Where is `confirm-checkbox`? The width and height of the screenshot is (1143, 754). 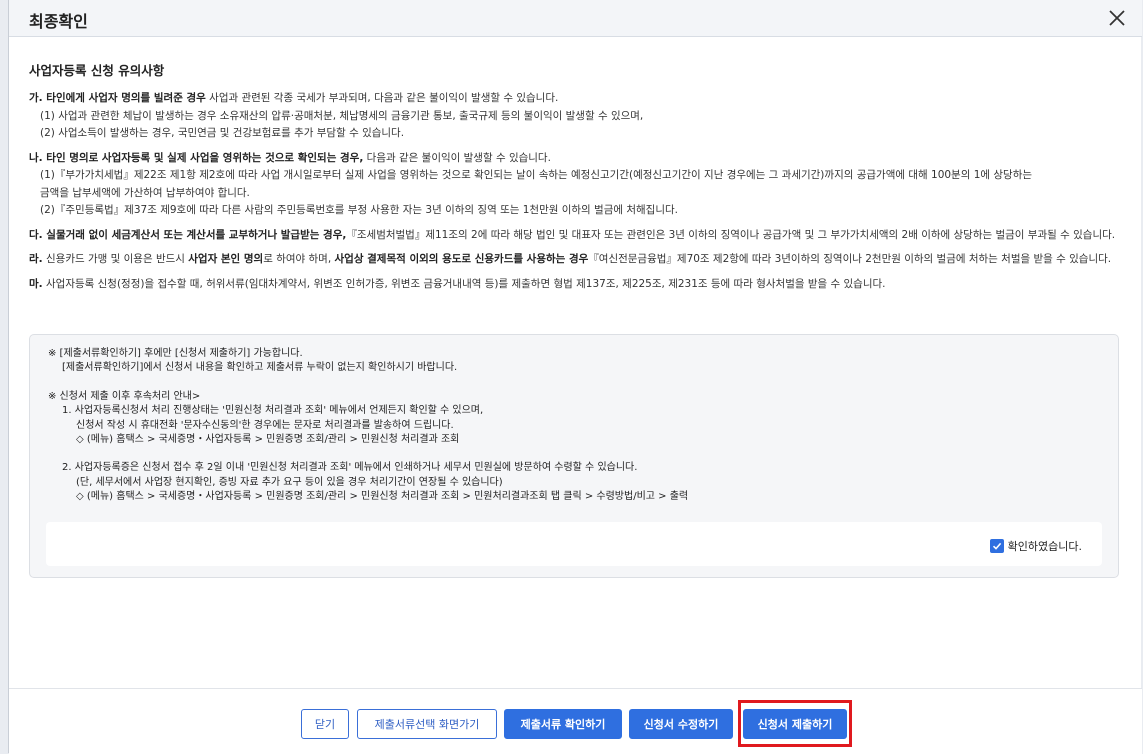 confirm-checkbox is located at coordinates (996, 546).